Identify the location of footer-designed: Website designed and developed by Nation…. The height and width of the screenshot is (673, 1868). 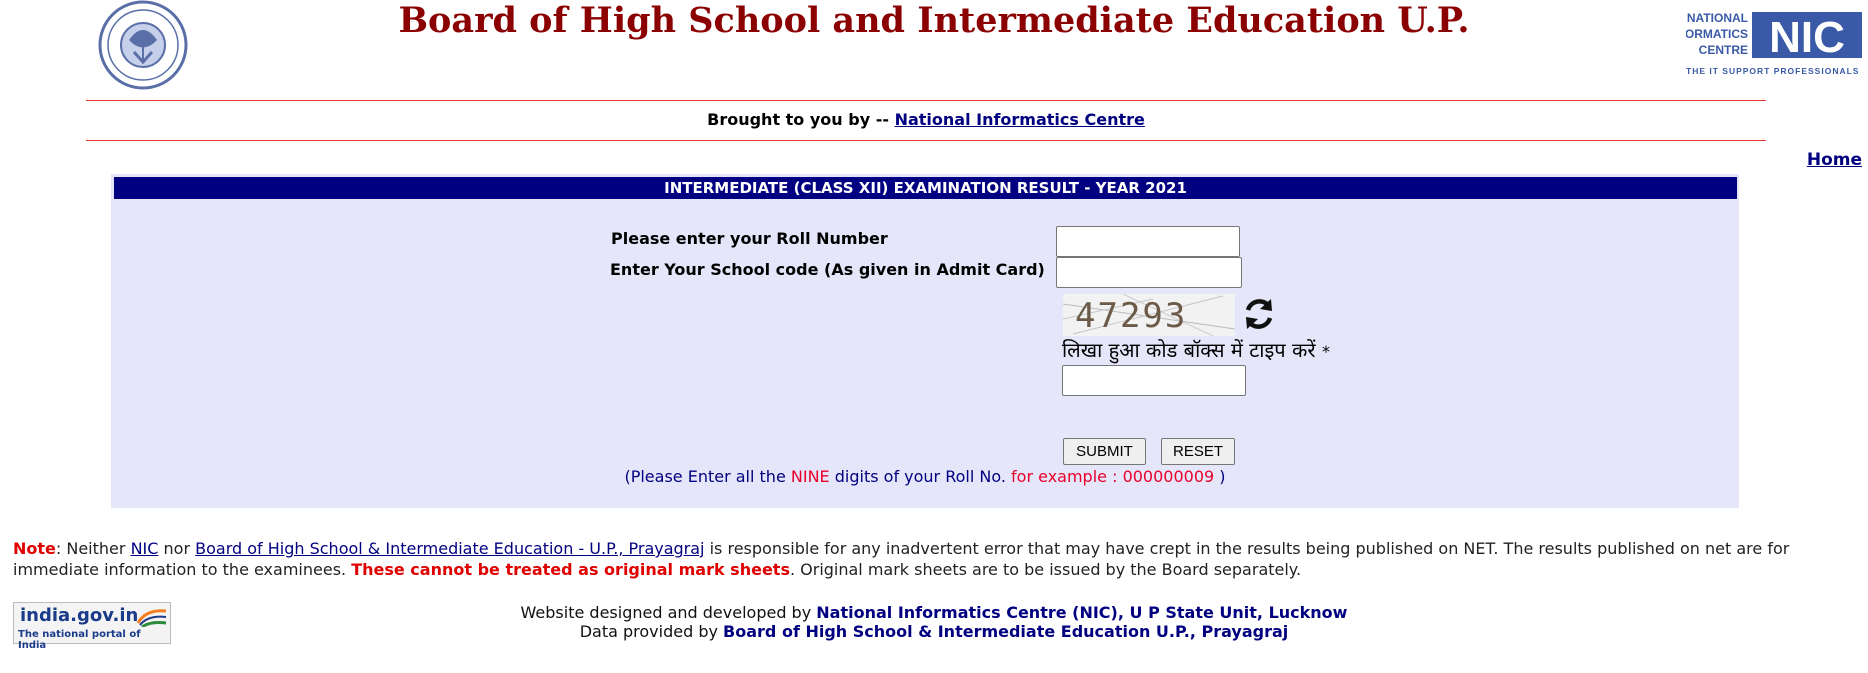
(934, 612).